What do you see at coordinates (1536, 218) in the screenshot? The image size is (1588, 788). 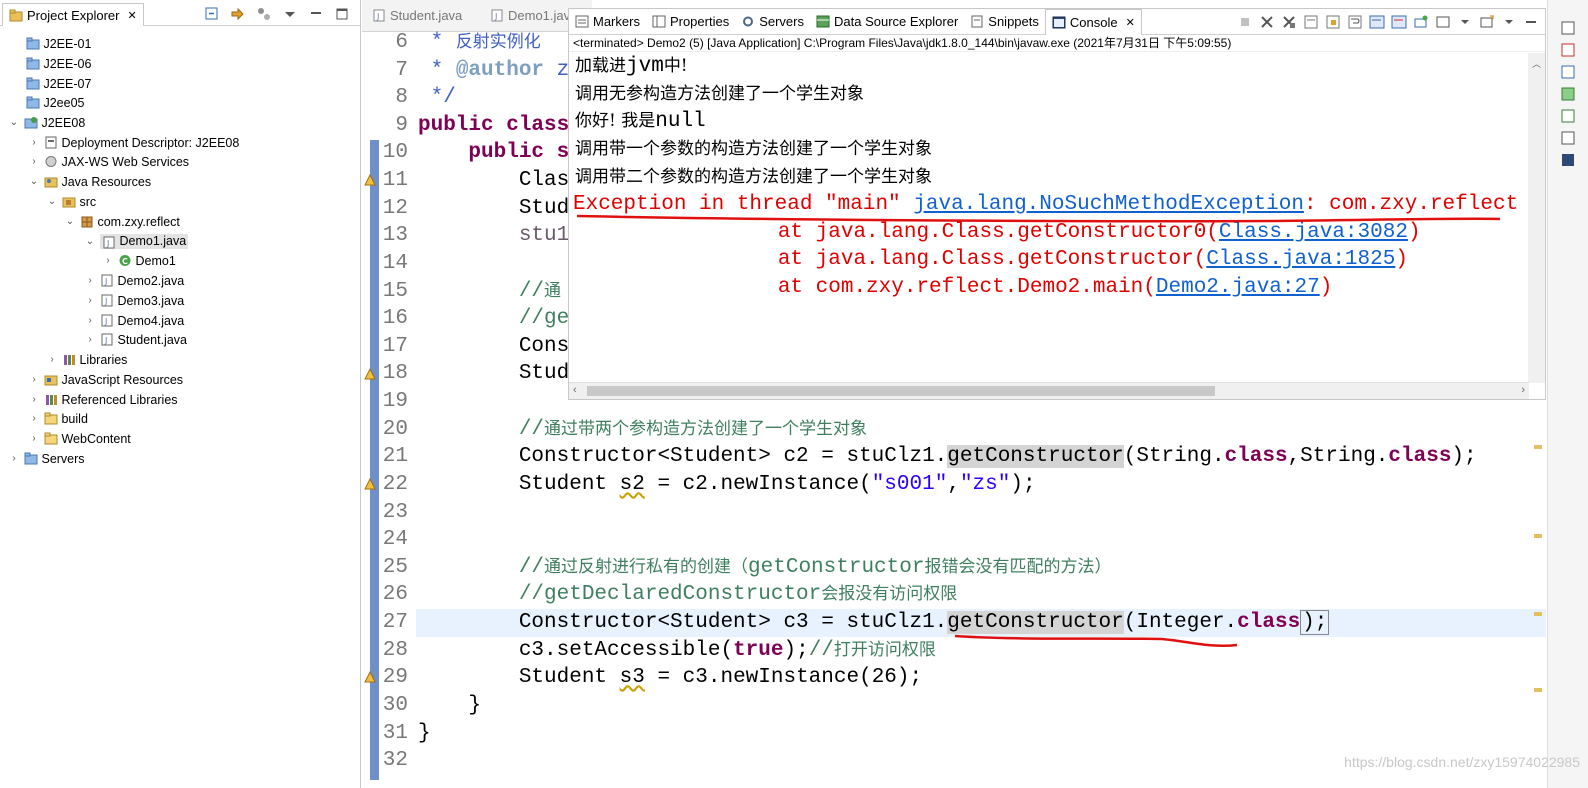 I see `console-vertical-scrollbar: ︿` at bounding box center [1536, 218].